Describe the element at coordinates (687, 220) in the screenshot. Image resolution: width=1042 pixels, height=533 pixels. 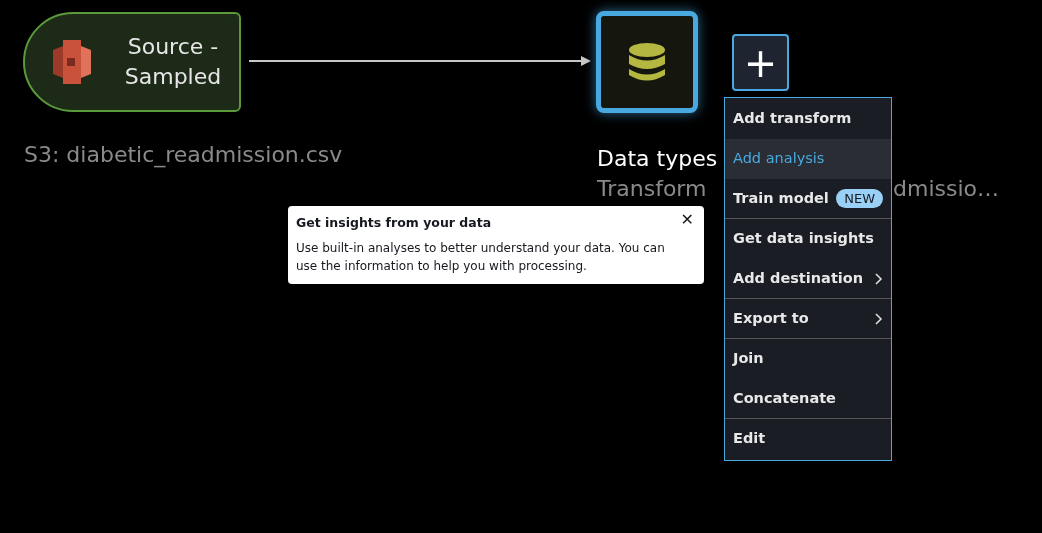
I see `close-button: ✕` at that location.